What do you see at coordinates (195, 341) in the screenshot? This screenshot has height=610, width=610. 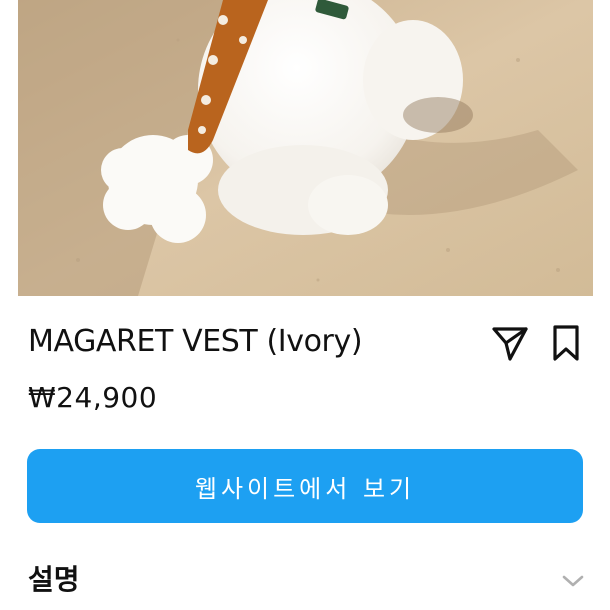 I see `product-title: MAGARET VEST (Ivory)` at bounding box center [195, 341].